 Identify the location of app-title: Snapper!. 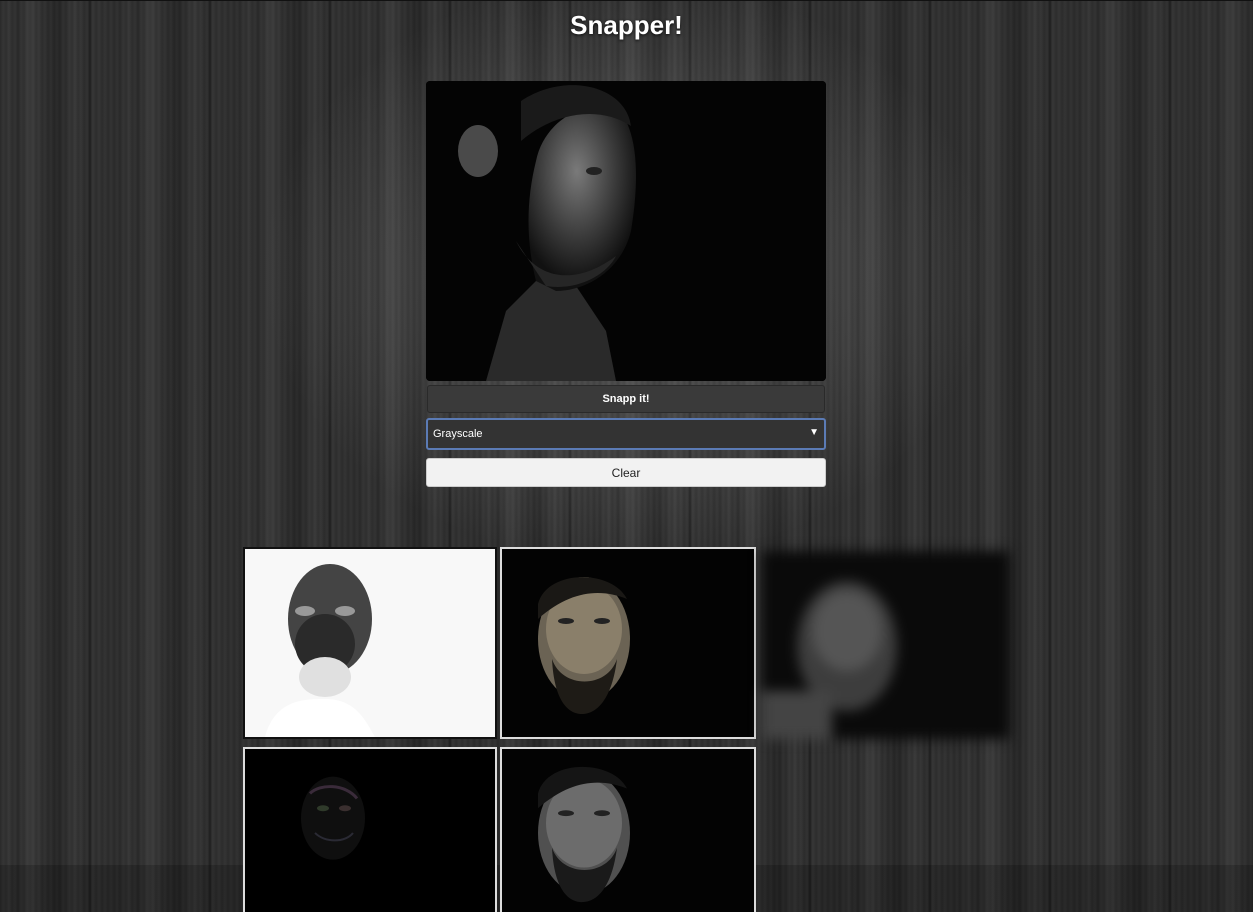
(626, 25).